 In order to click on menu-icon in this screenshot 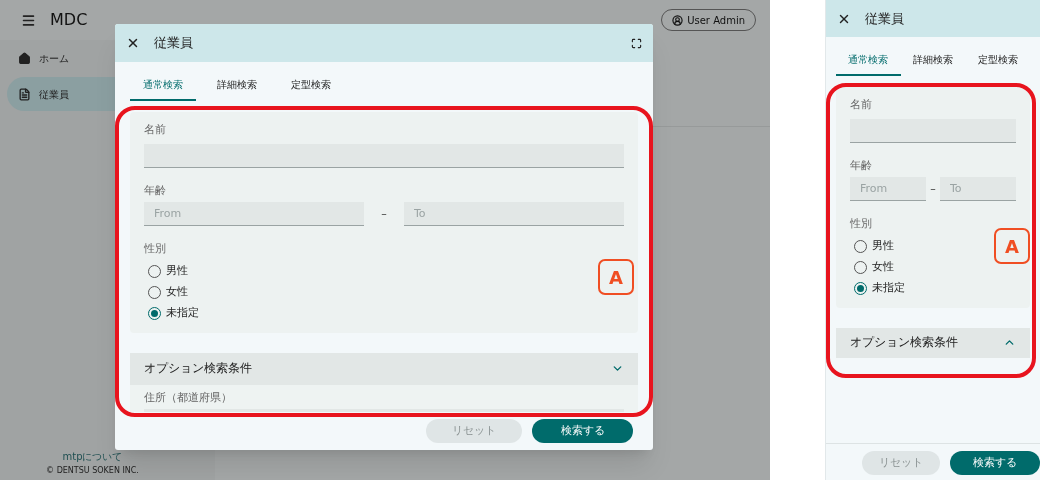, I will do `click(28, 20)`.